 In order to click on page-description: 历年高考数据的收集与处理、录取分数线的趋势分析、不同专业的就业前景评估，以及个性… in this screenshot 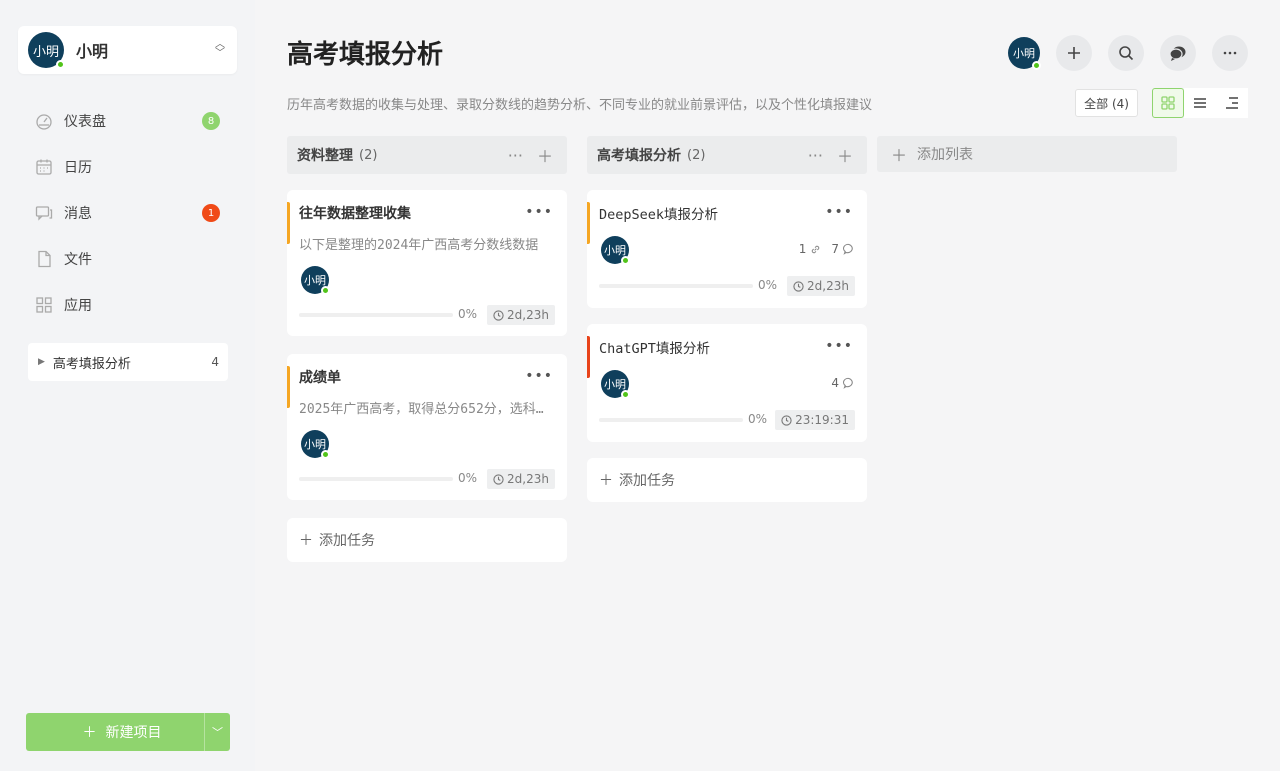, I will do `click(580, 105)`.